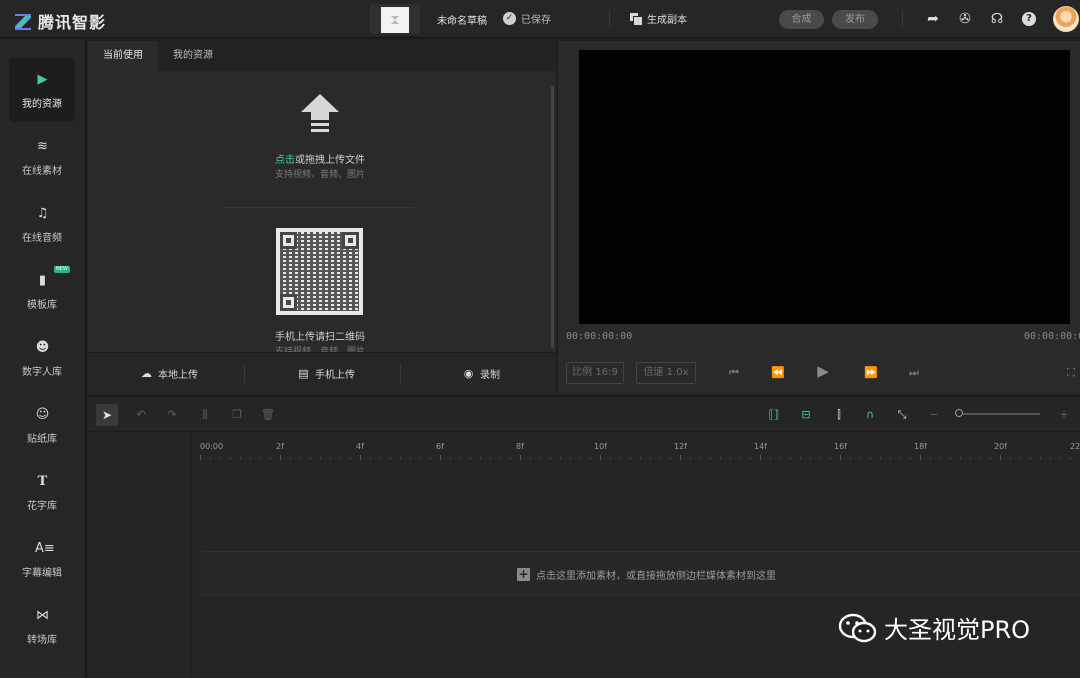 Image resolution: width=1080 pixels, height=678 pixels. Describe the element at coordinates (778, 372) in the screenshot. I see `rewind-icon: ⏪` at that location.